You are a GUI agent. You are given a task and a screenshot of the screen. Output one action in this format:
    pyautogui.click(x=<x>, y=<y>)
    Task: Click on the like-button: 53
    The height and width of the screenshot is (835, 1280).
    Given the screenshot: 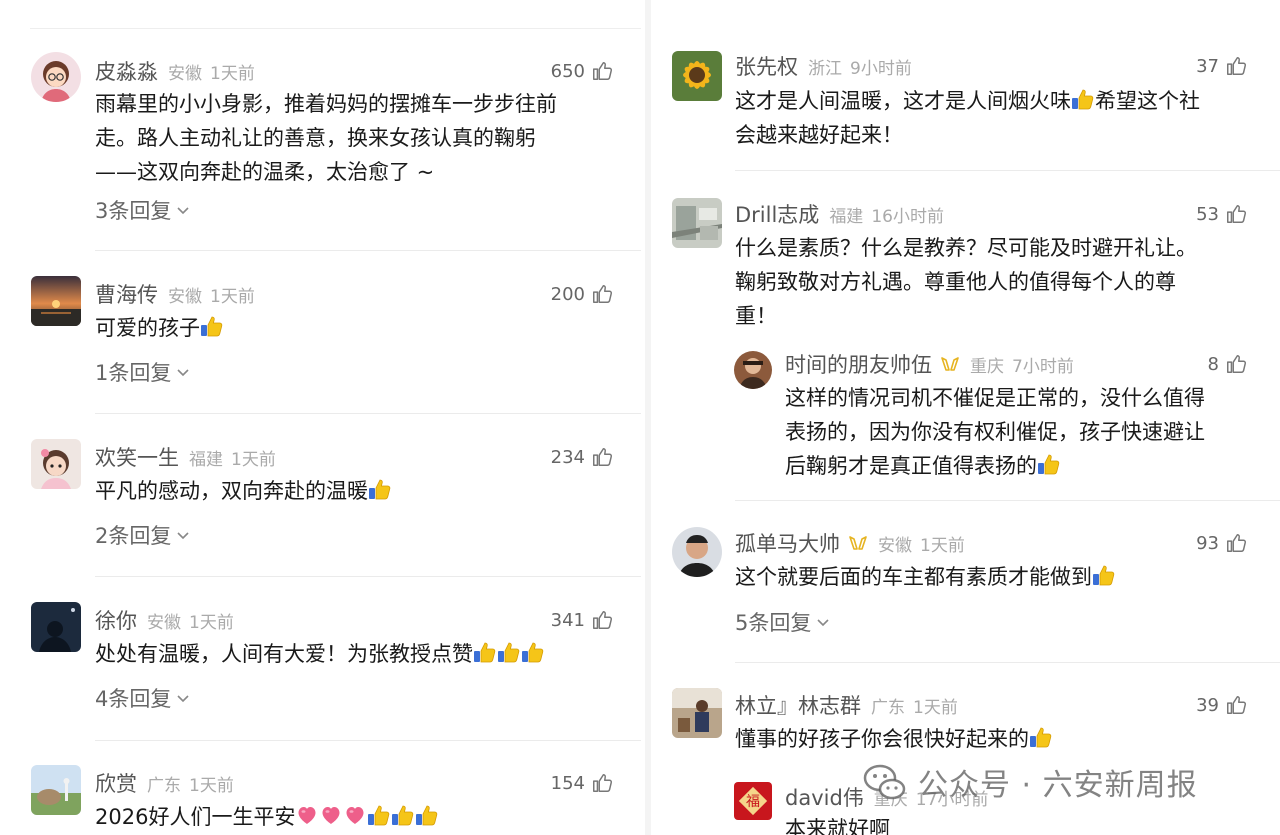 What is the action you would take?
    pyautogui.click(x=1221, y=214)
    